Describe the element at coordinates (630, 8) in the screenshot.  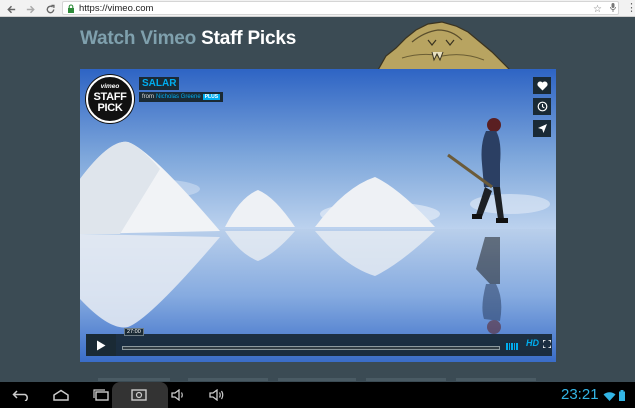
I see `menu-icon: ⋮` at that location.